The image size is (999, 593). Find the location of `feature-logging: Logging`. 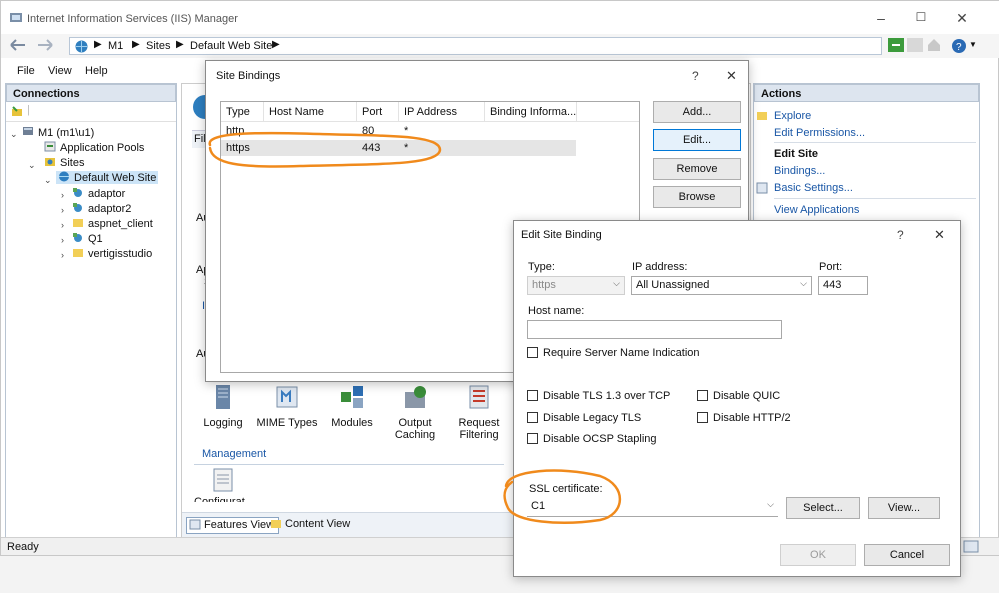

feature-logging: Logging is located at coordinates (223, 406).